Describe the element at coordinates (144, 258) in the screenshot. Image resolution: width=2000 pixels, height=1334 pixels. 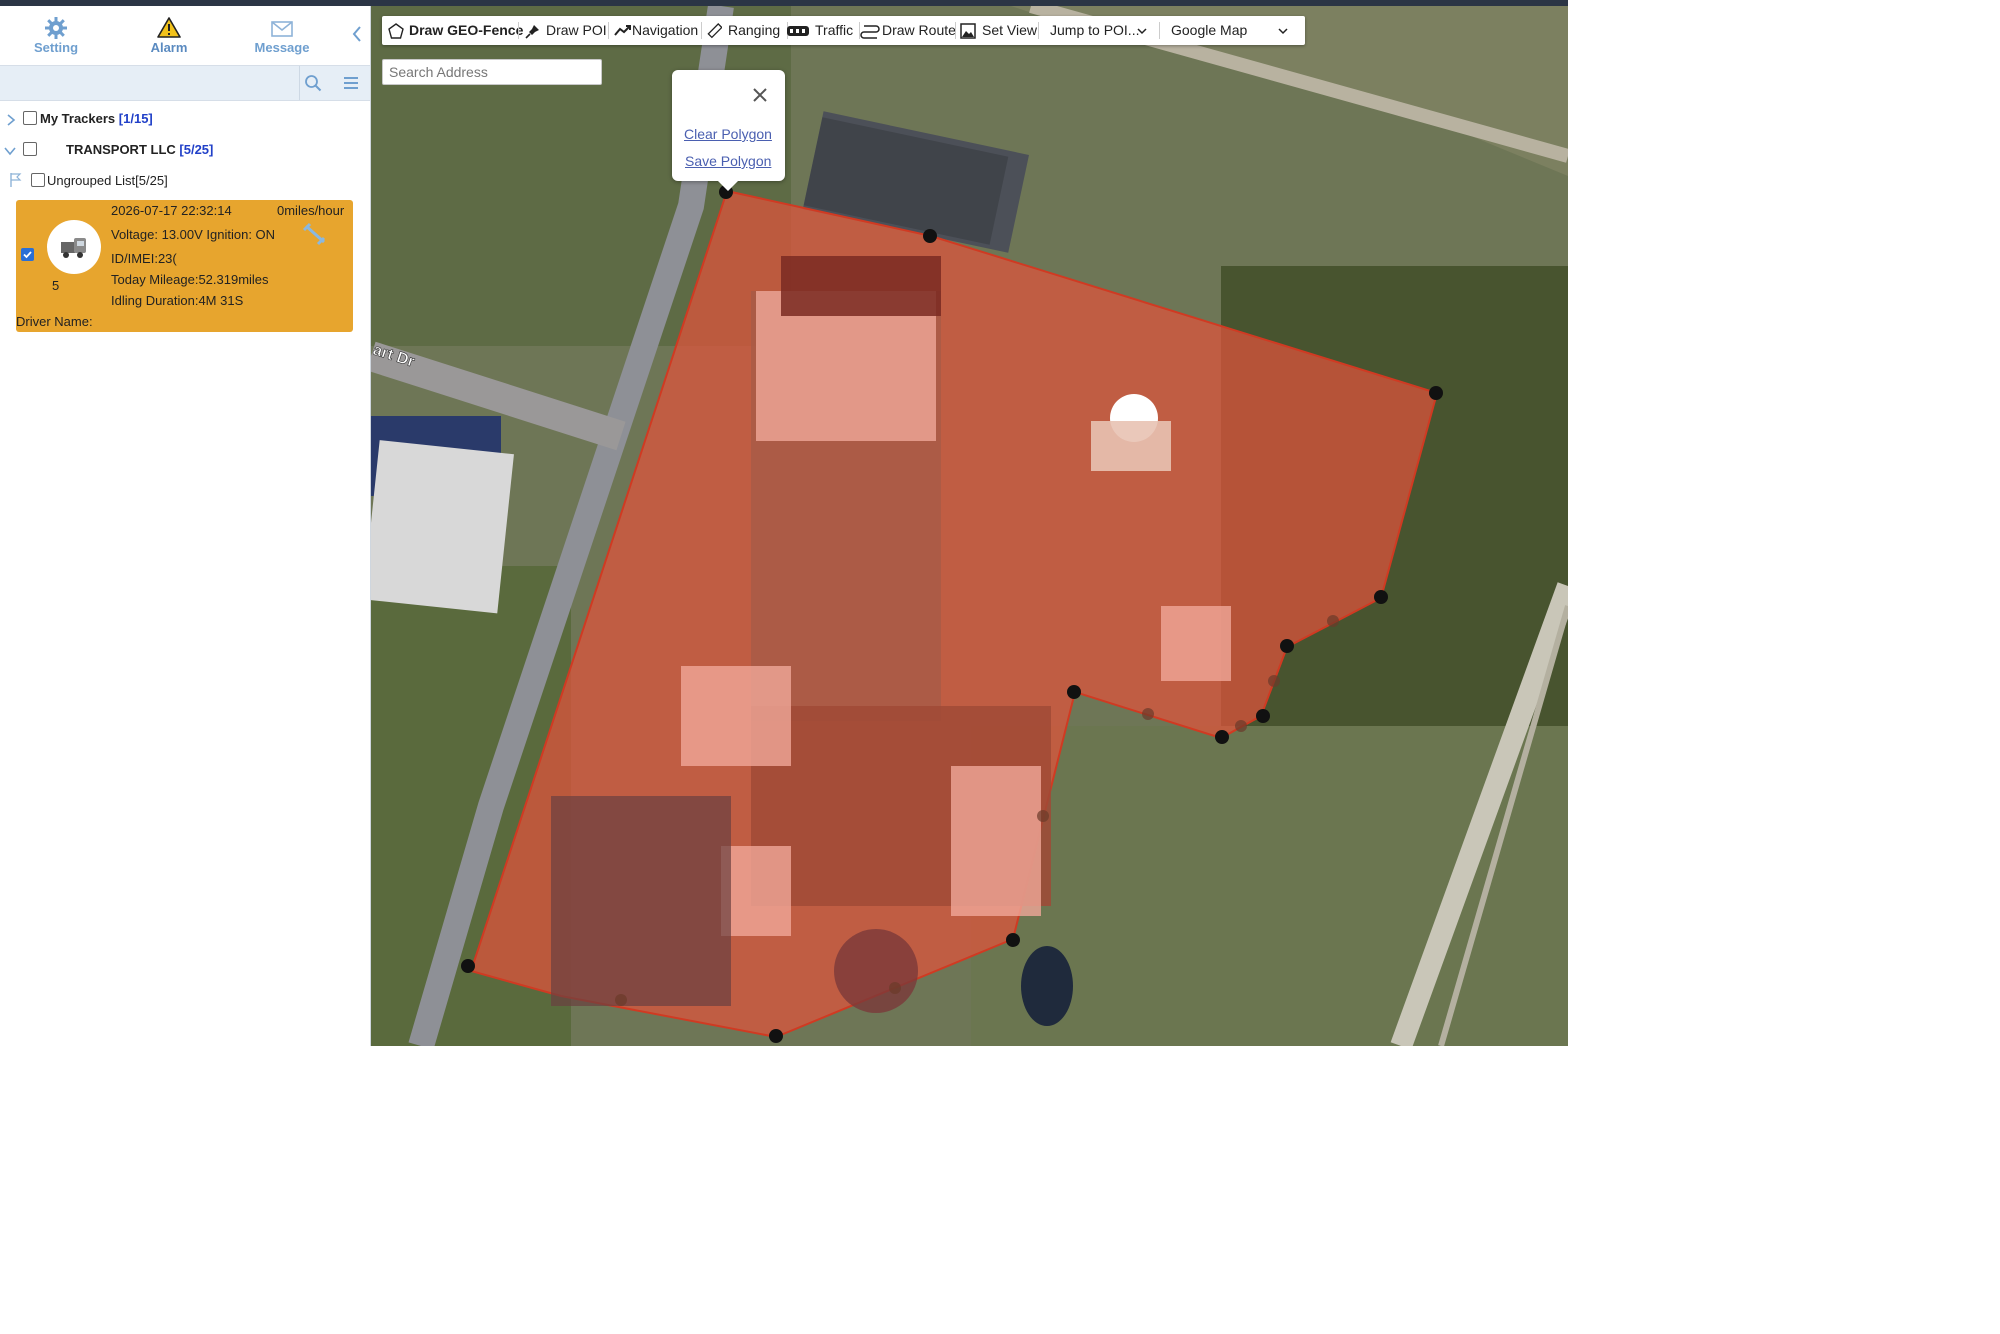
I see `tracker-imei: ID/IMEI:23(` at that location.